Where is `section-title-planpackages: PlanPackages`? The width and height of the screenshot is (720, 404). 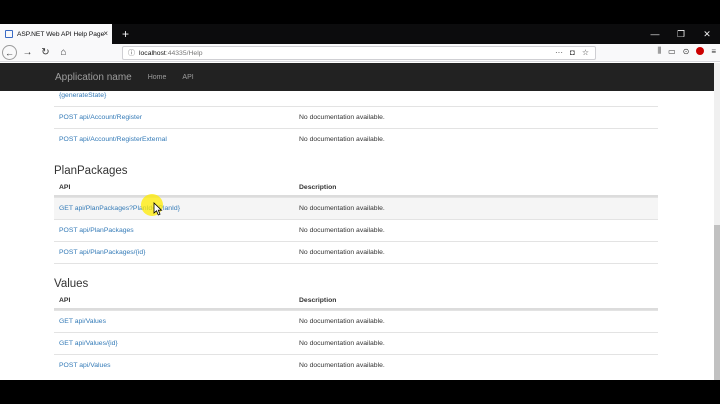 section-title-planpackages: PlanPackages is located at coordinates (91, 171).